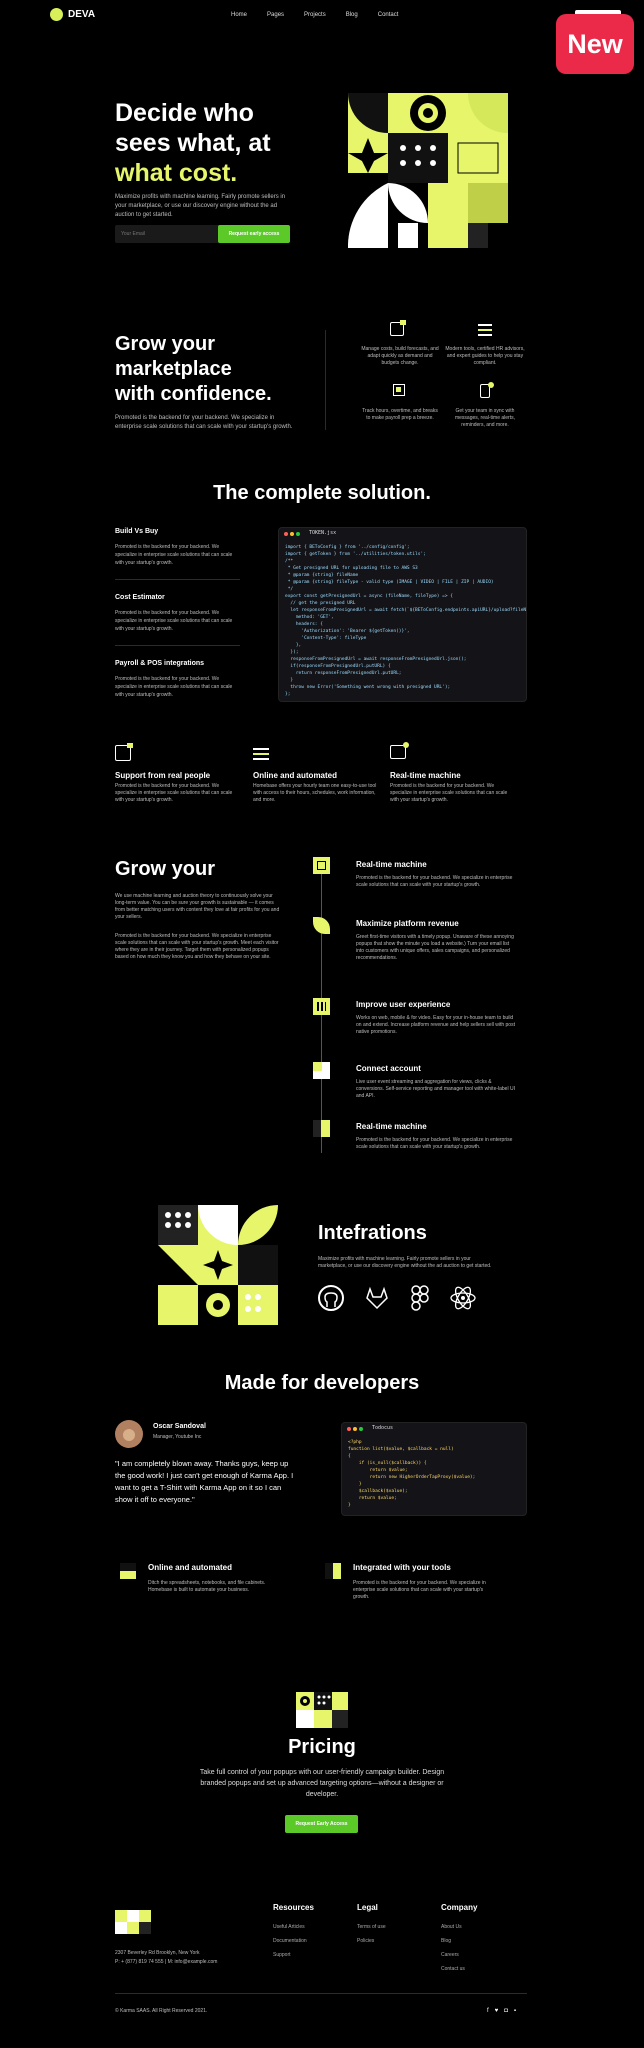  I want to click on grow-divider, so click(325, 380).